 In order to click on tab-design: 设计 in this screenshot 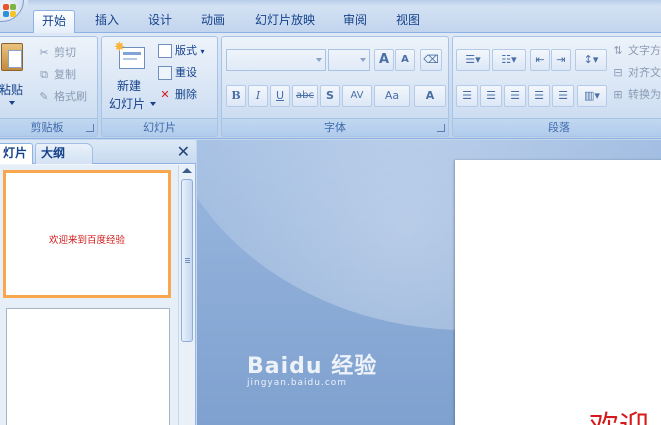, I will do `click(160, 21)`.